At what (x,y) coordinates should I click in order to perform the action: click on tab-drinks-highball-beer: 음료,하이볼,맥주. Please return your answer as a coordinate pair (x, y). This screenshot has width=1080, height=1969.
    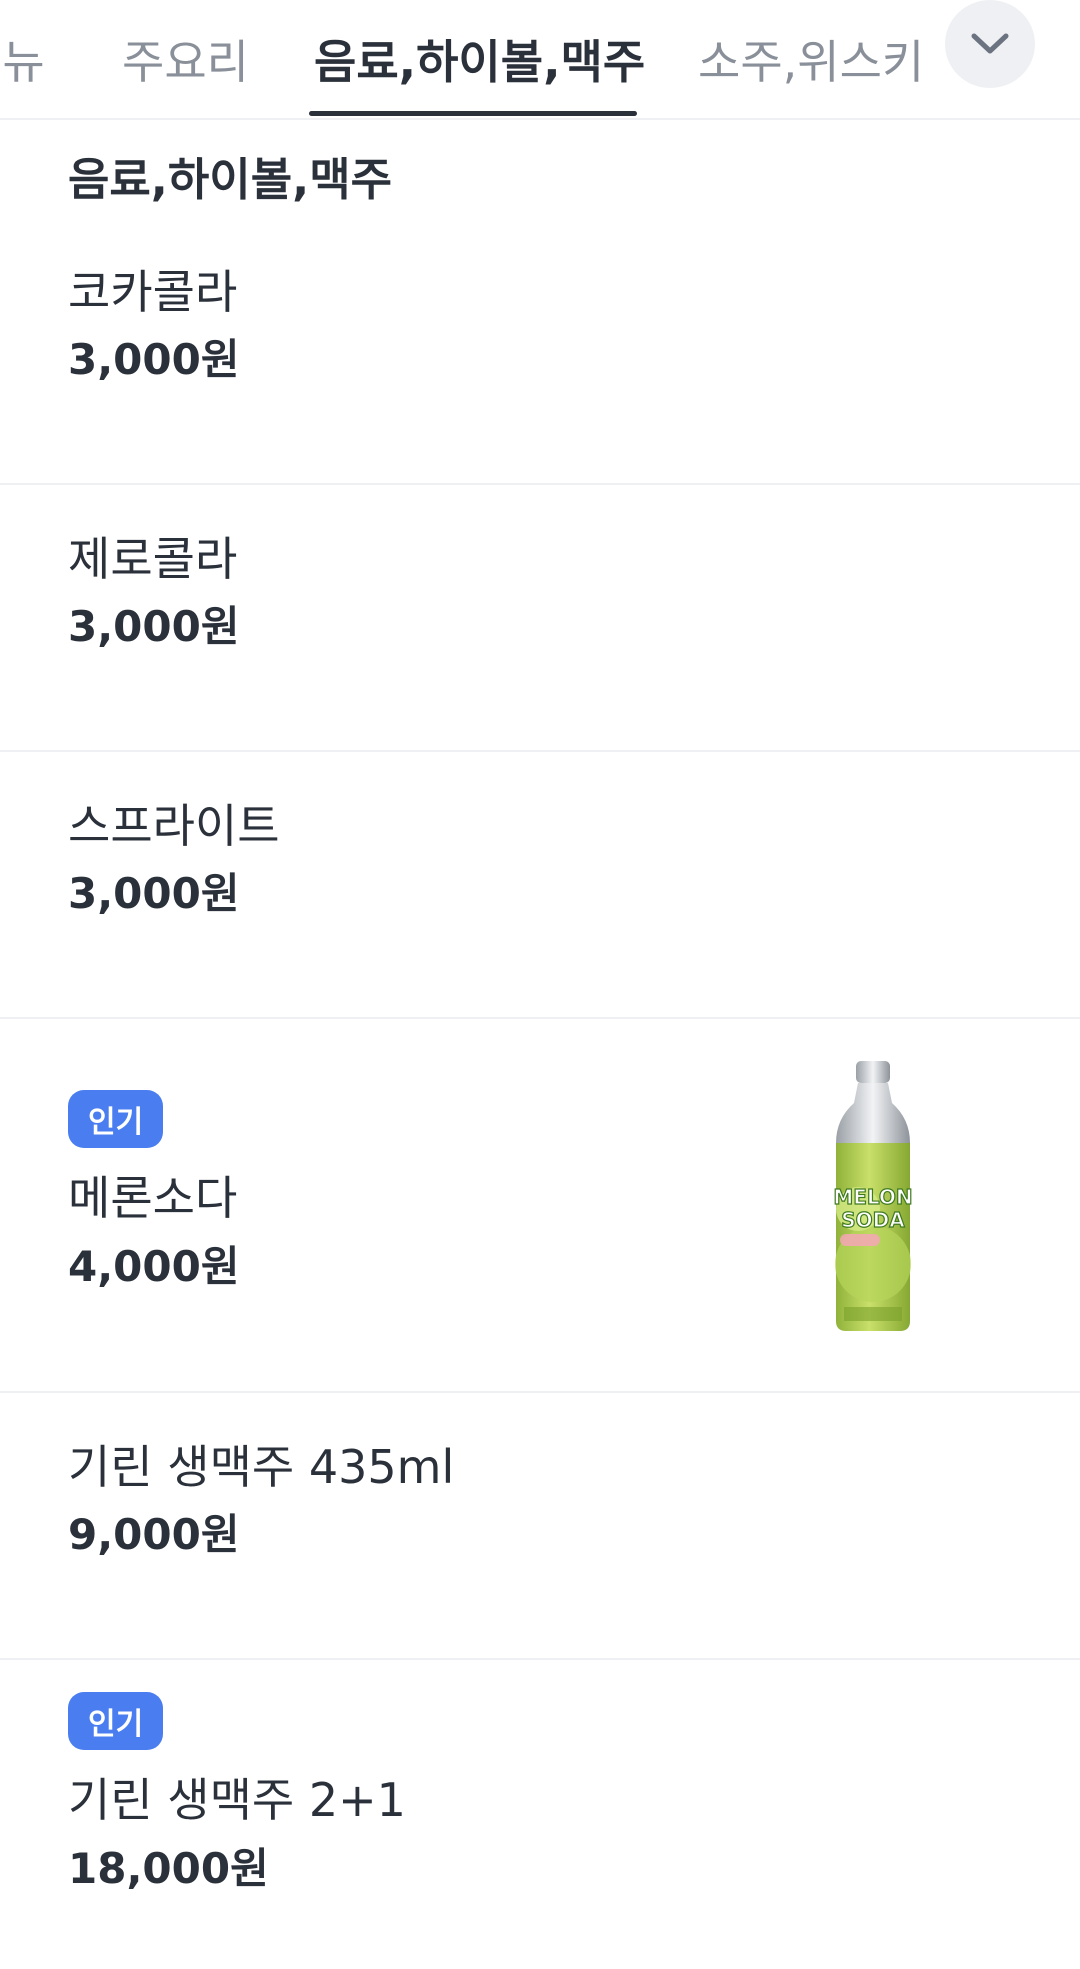
    Looking at the image, I should click on (479, 59).